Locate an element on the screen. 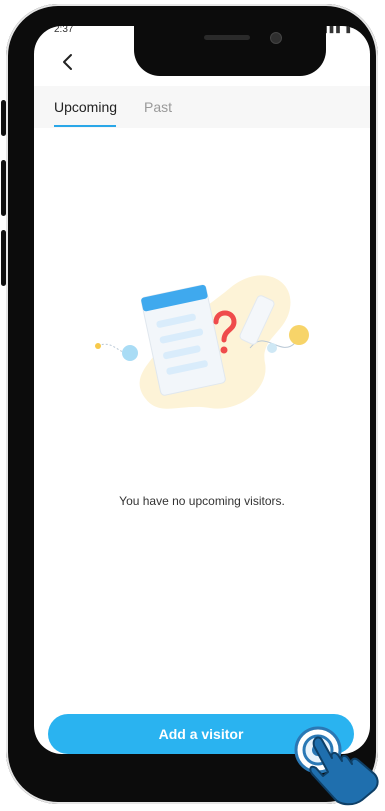 The height and width of the screenshot is (811, 385). empty-state-message: You have no upcoming visitors. is located at coordinates (202, 501).